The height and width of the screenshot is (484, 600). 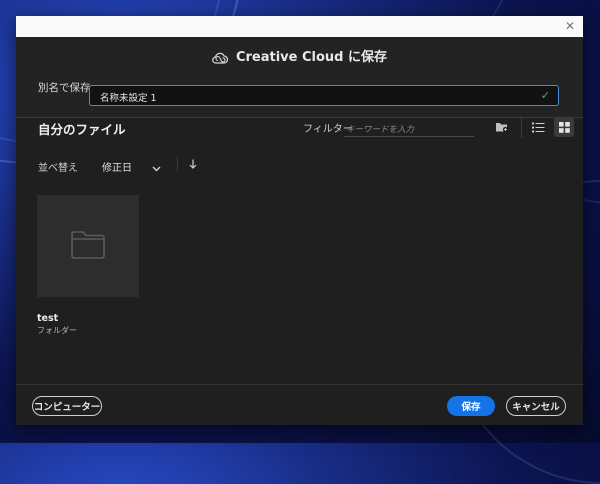 I want to click on dialog-title-row: Creative Cloud に保存, so click(x=299, y=57).